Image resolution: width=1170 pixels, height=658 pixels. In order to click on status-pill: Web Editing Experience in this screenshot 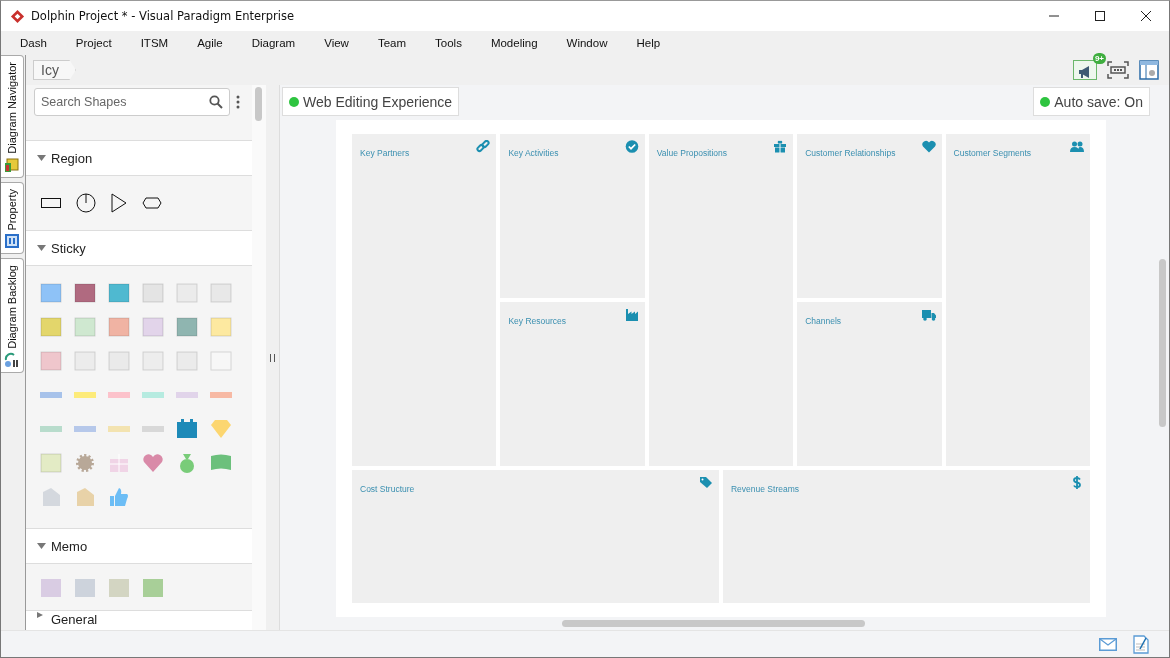, I will do `click(371, 101)`.